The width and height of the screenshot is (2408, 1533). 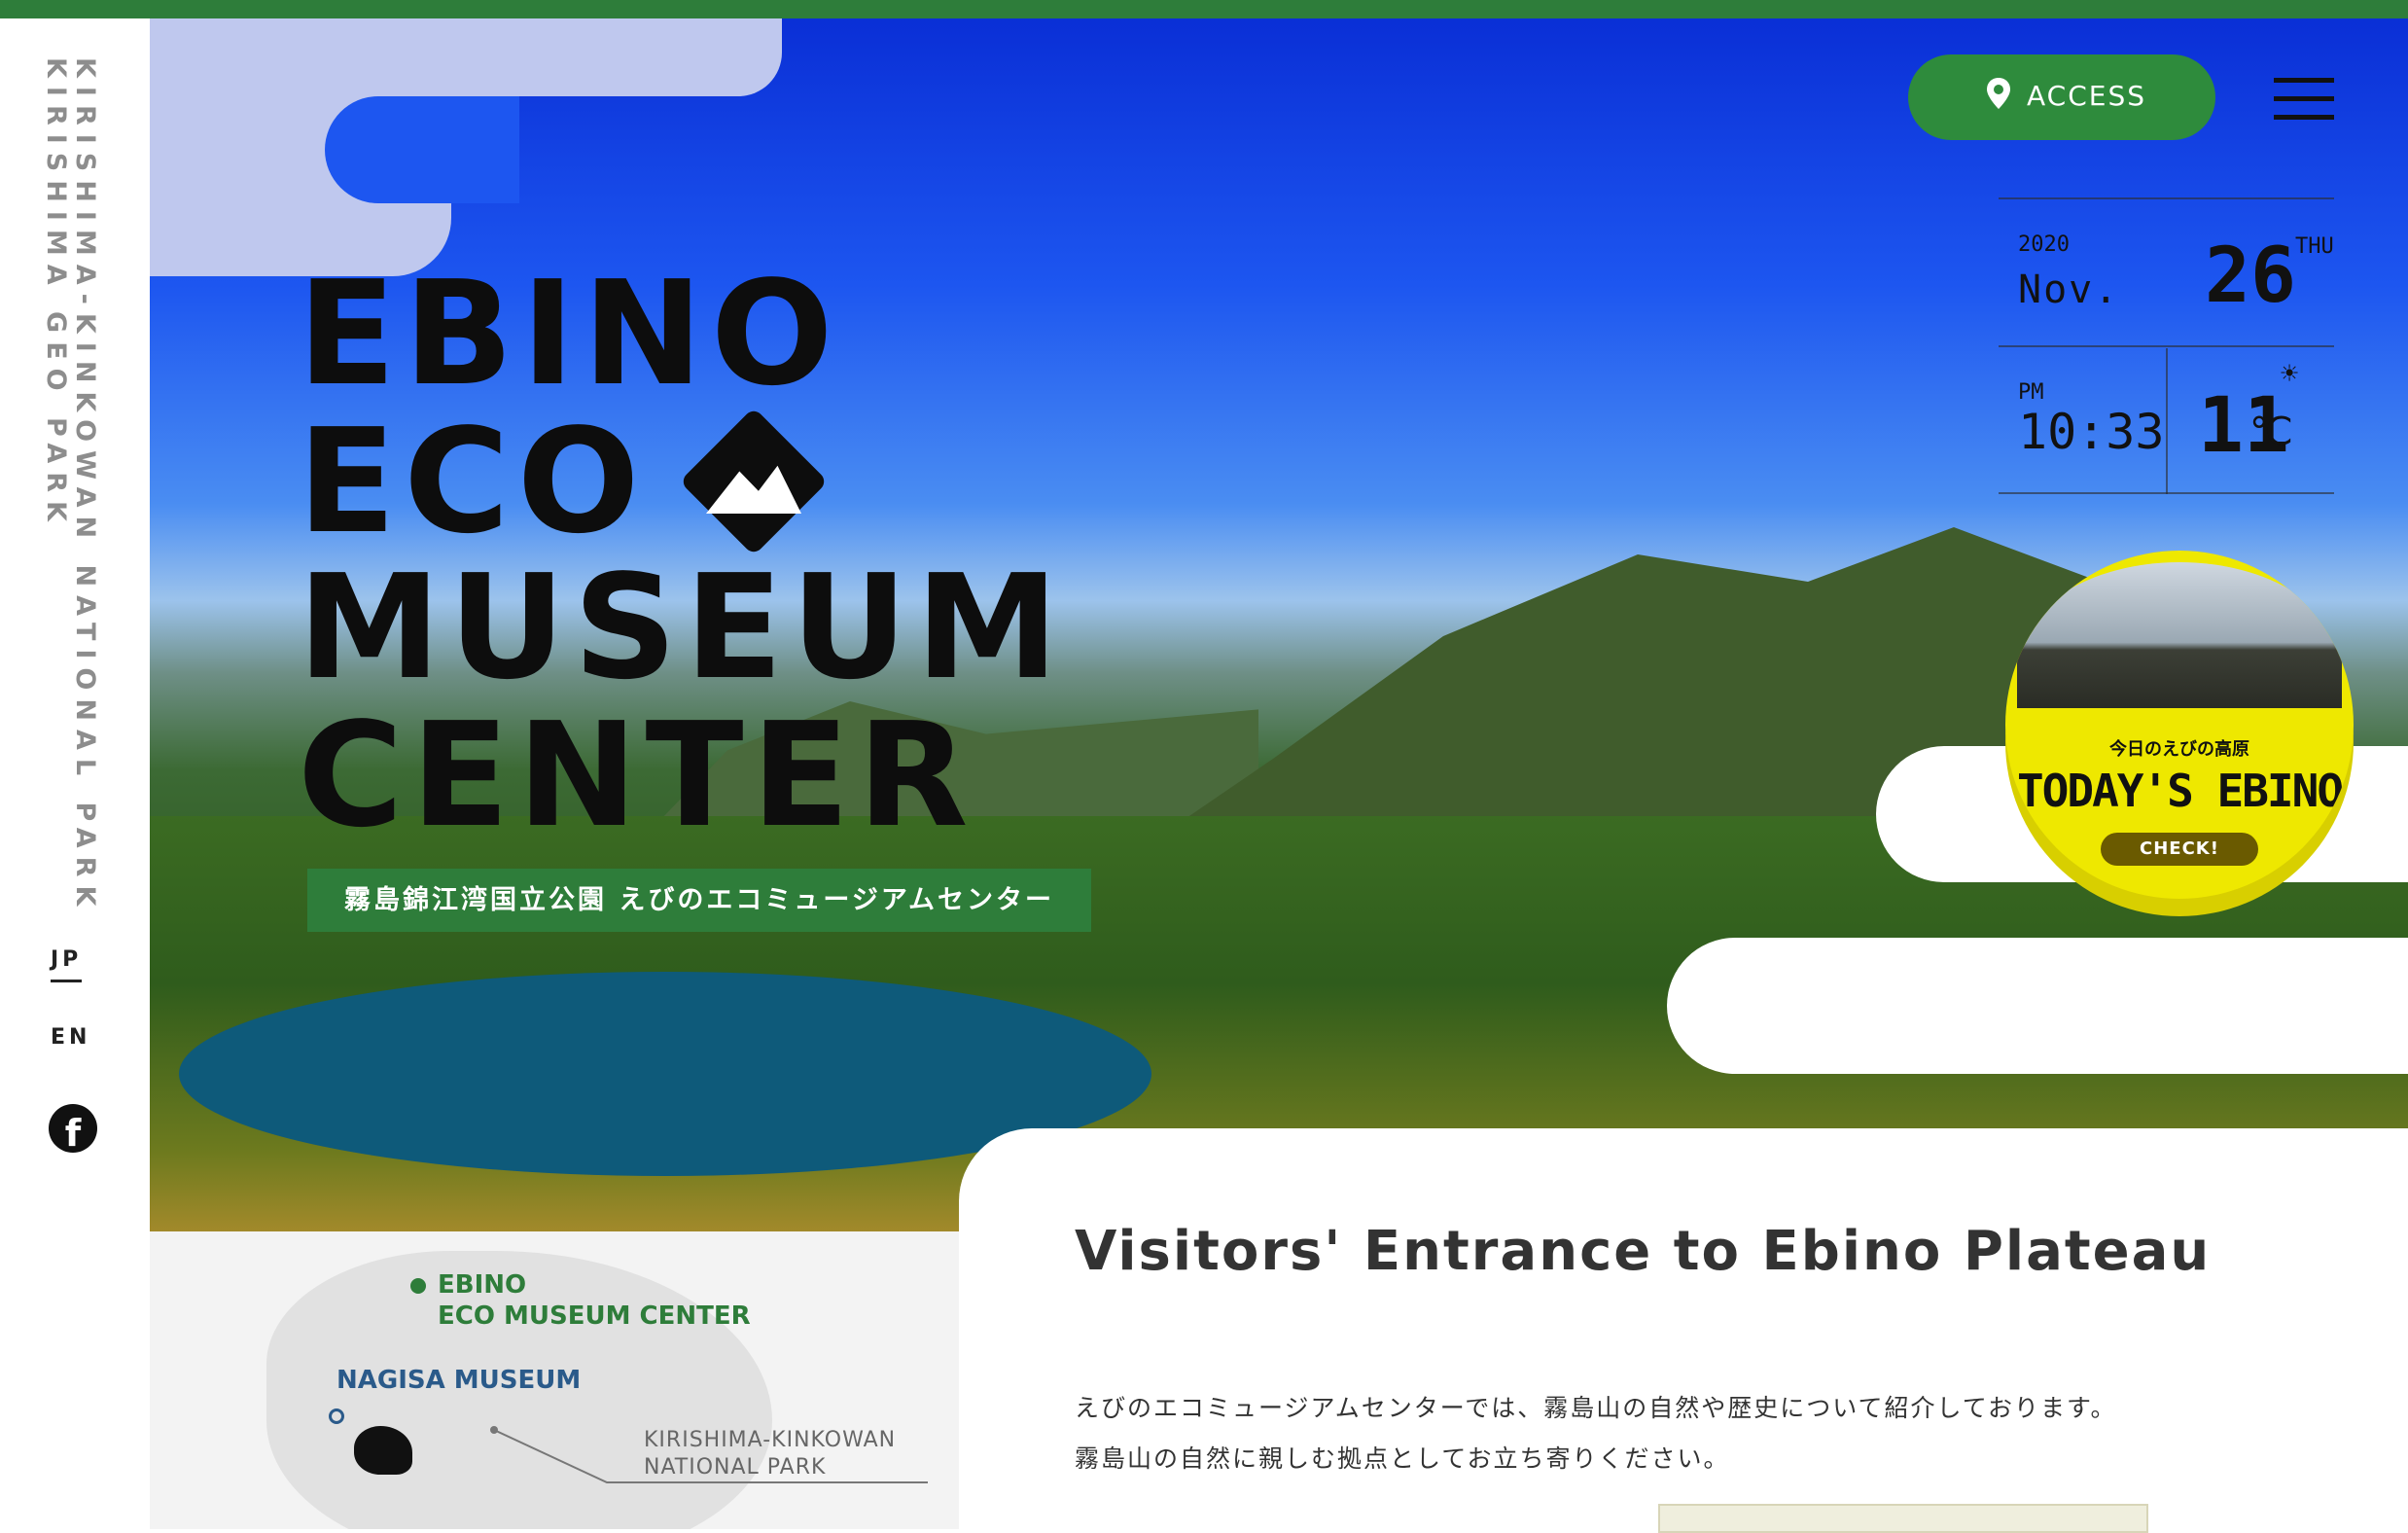 I want to click on date-month: Nov., so click(x=2069, y=289).